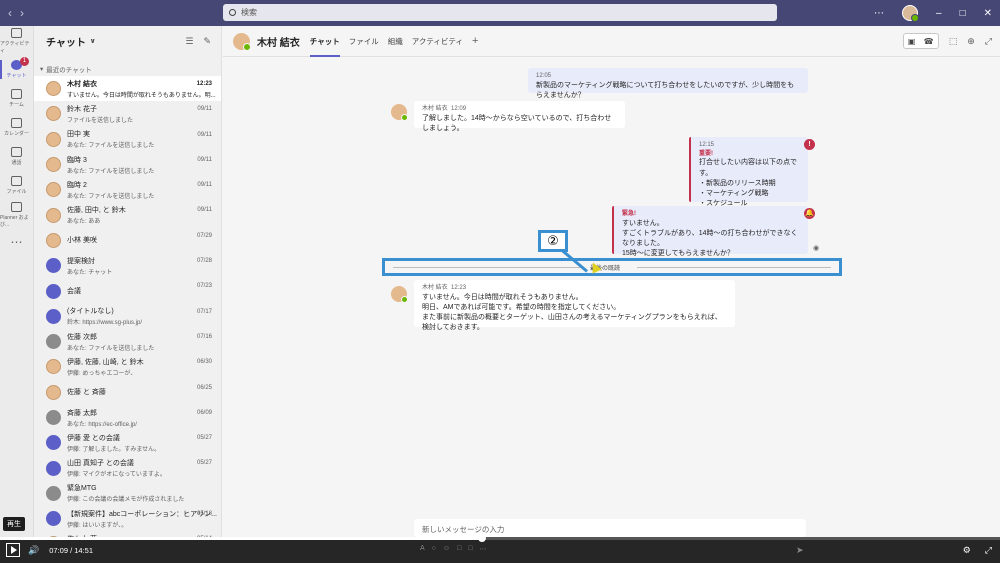 The height and width of the screenshot is (563, 1000). Describe the element at coordinates (16, 40) in the screenshot. I see `rail-activity: アクティビティ` at that location.